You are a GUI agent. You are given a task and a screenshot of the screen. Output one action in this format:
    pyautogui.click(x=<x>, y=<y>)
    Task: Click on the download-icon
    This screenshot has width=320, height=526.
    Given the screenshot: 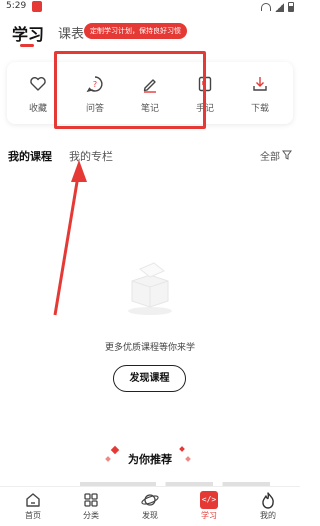 What is the action you would take?
    pyautogui.click(x=260, y=84)
    